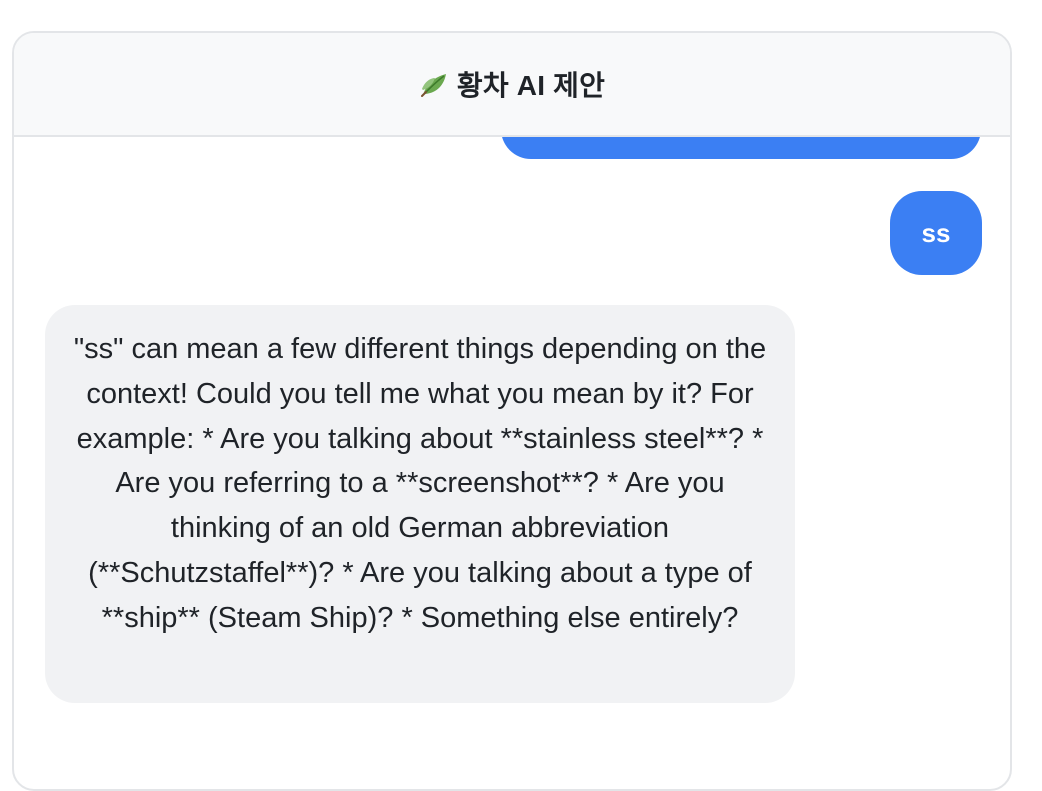 The width and height of the screenshot is (1042, 791). What do you see at coordinates (531, 85) in the screenshot?
I see `panel-title: 황차 AI 제안` at bounding box center [531, 85].